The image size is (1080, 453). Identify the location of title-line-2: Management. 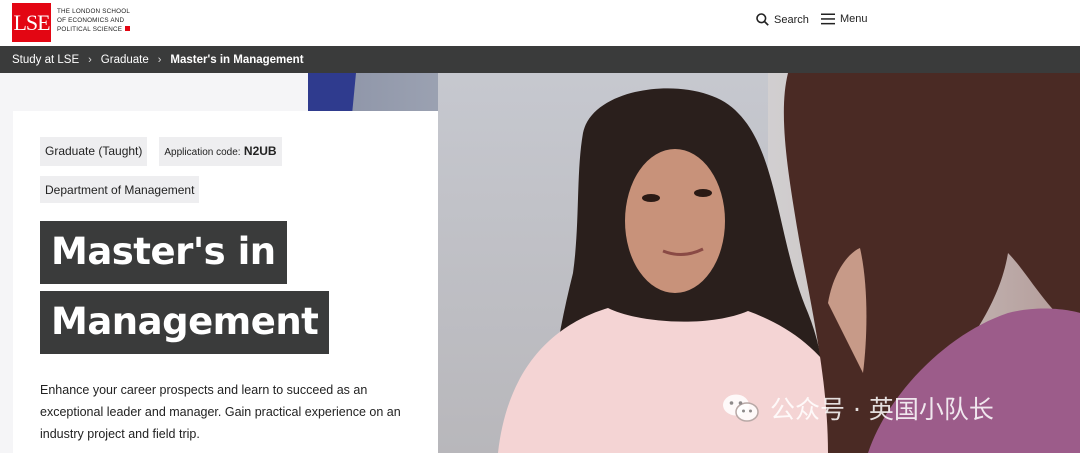
(185, 322).